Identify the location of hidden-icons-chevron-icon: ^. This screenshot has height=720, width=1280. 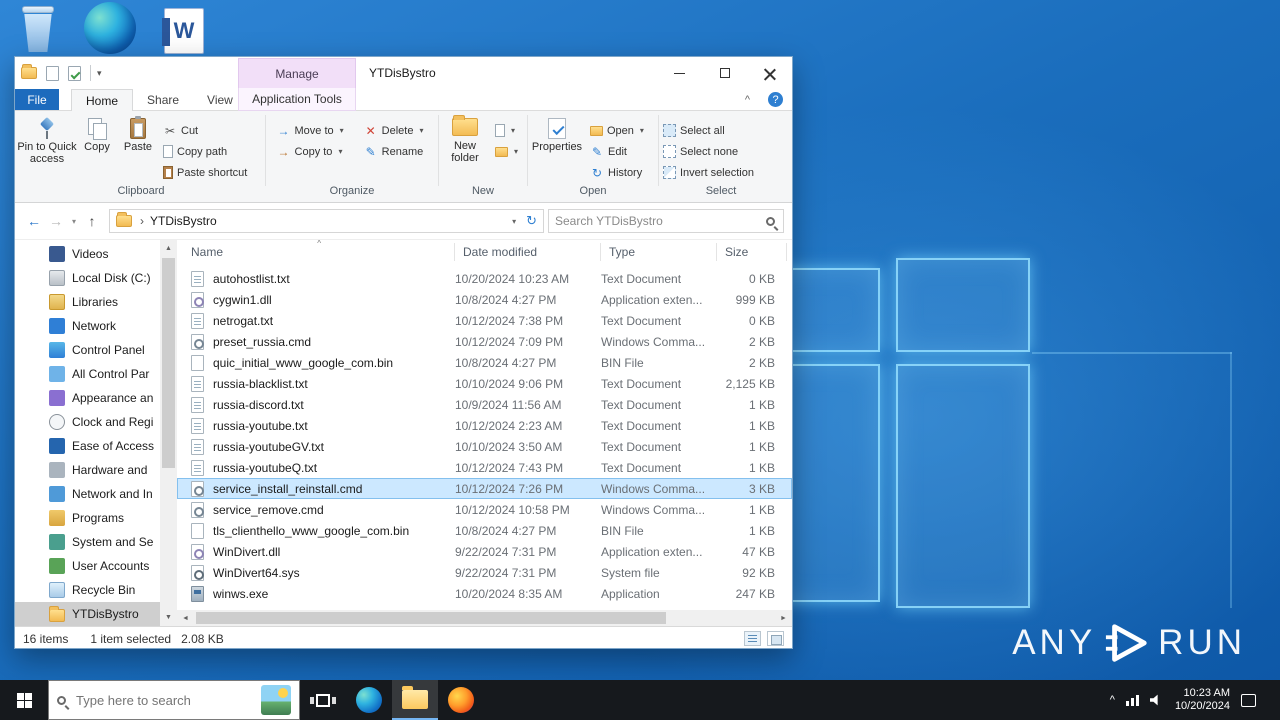
(1112, 700).